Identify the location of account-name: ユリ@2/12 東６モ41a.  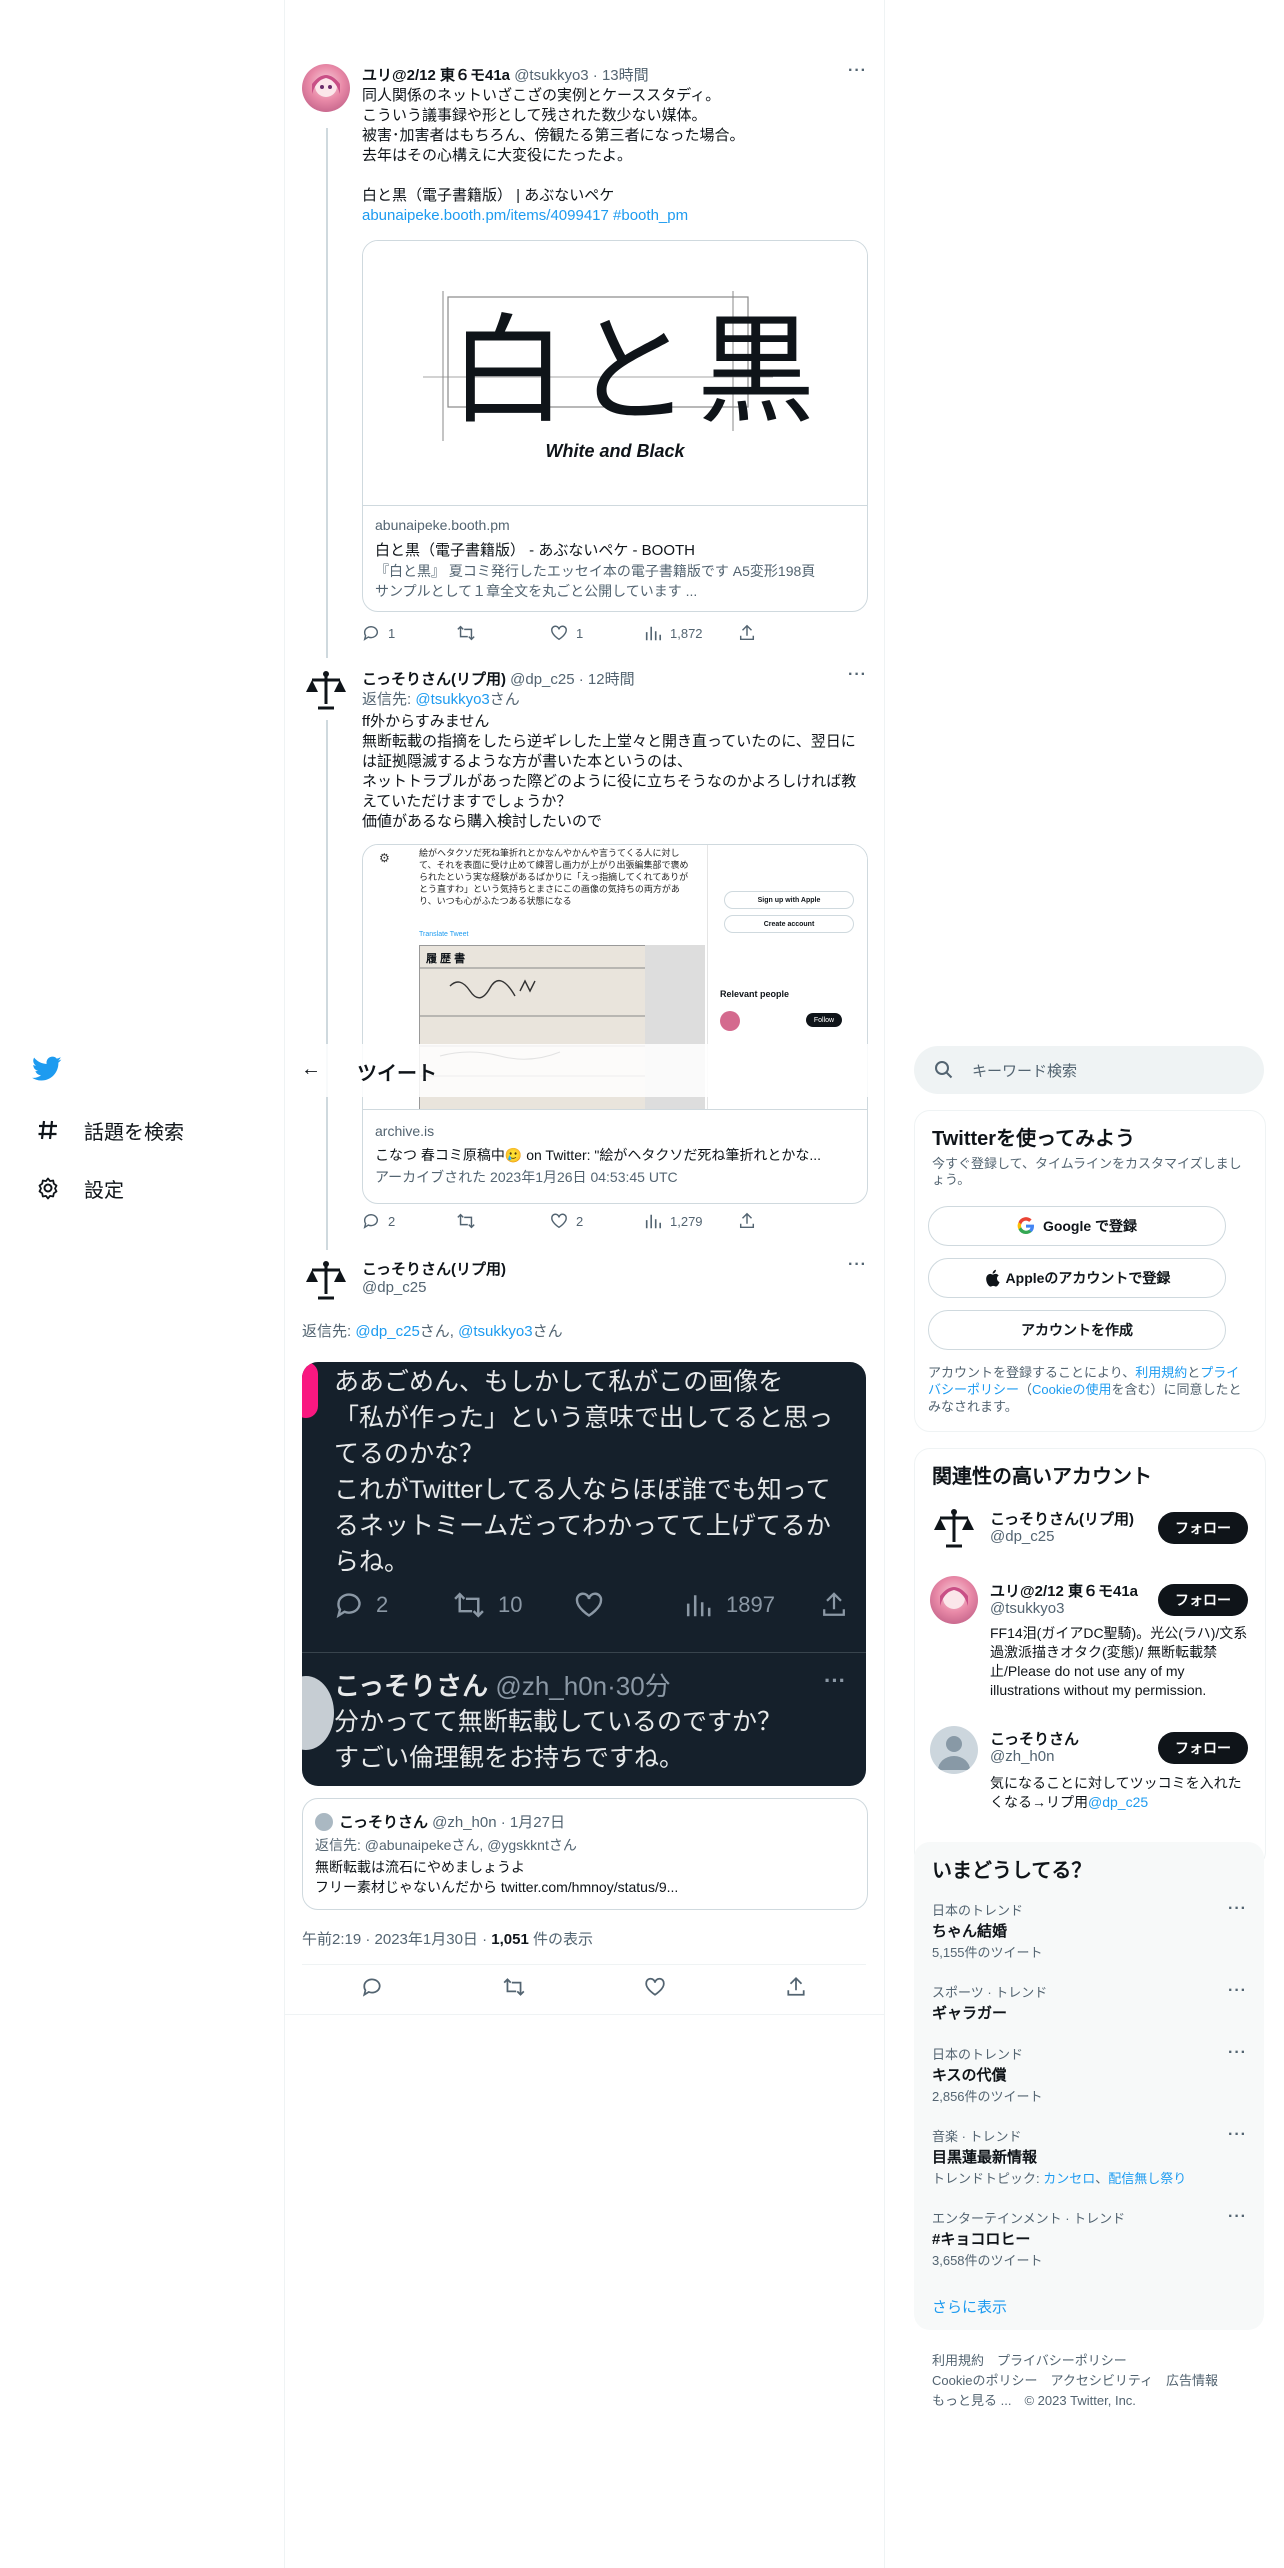
(1064, 1590).